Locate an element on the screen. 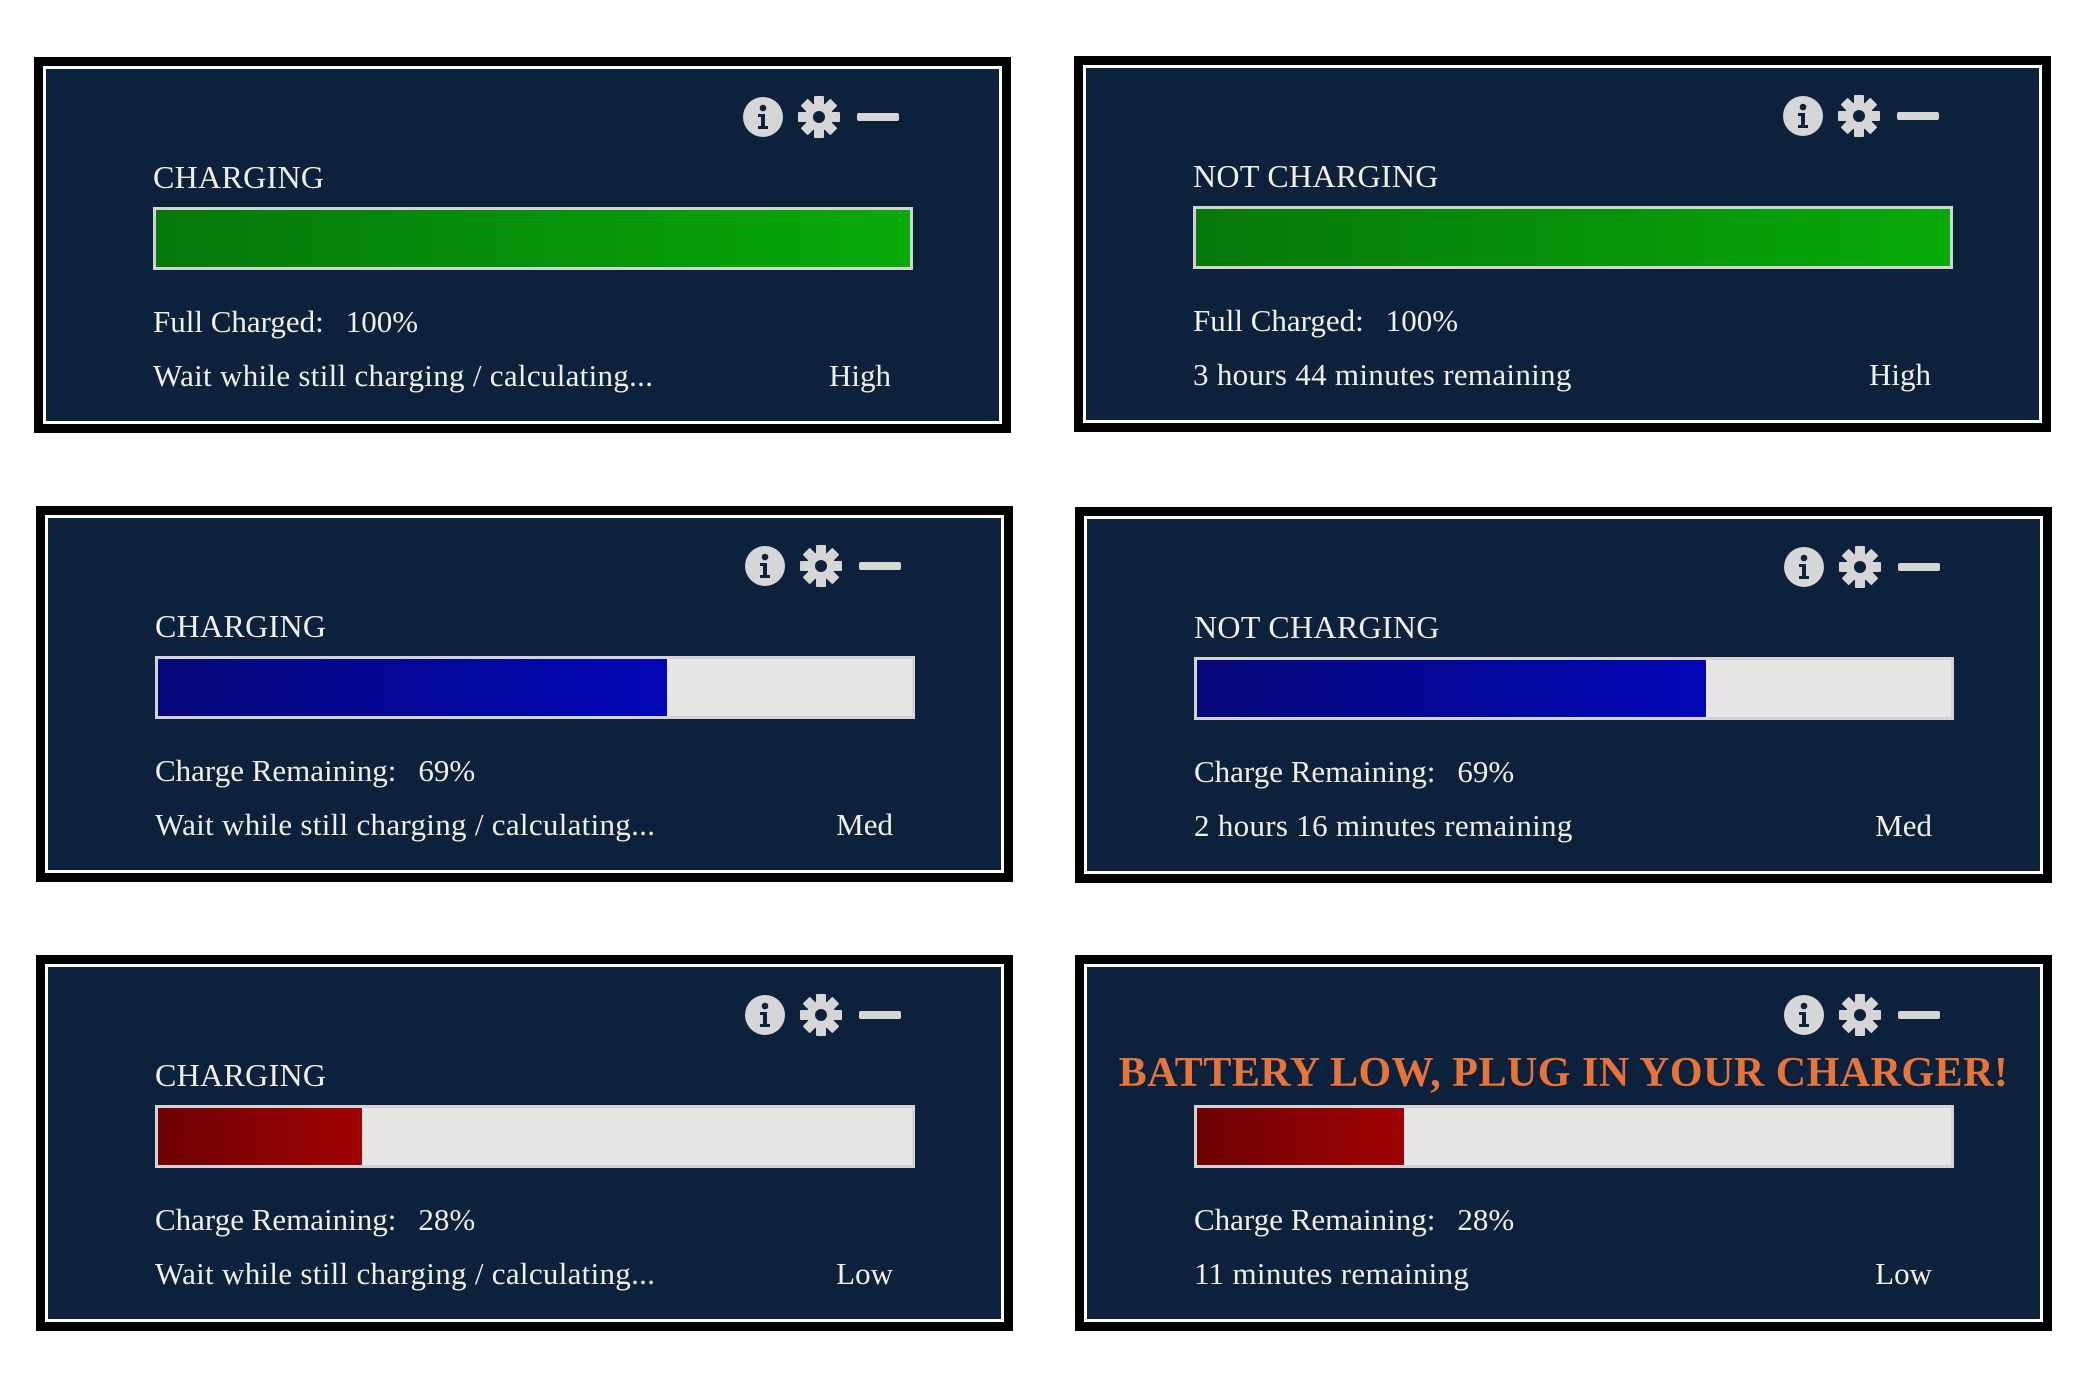 The width and height of the screenshot is (2100, 1400). time-remaining-message: 3 hours 44 minutes remaining is located at coordinates (1382, 374).